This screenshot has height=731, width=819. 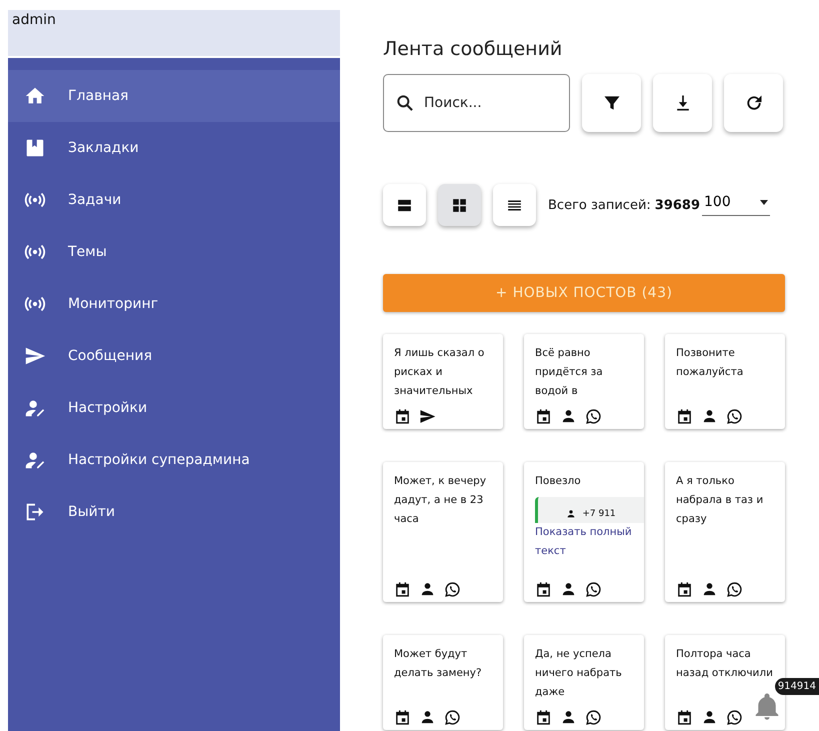 What do you see at coordinates (438, 664) in the screenshot?
I see `post-text: Может будут делать замену?` at bounding box center [438, 664].